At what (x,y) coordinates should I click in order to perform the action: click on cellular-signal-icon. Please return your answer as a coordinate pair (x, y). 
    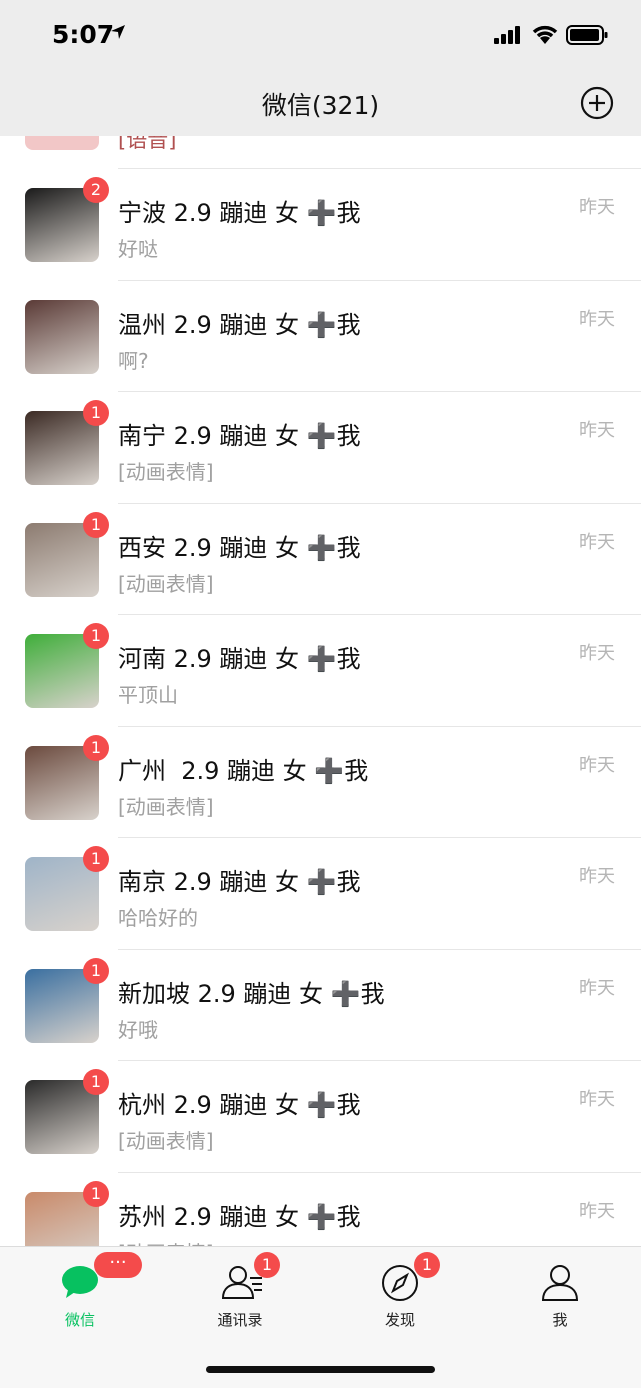
    Looking at the image, I should click on (507, 35).